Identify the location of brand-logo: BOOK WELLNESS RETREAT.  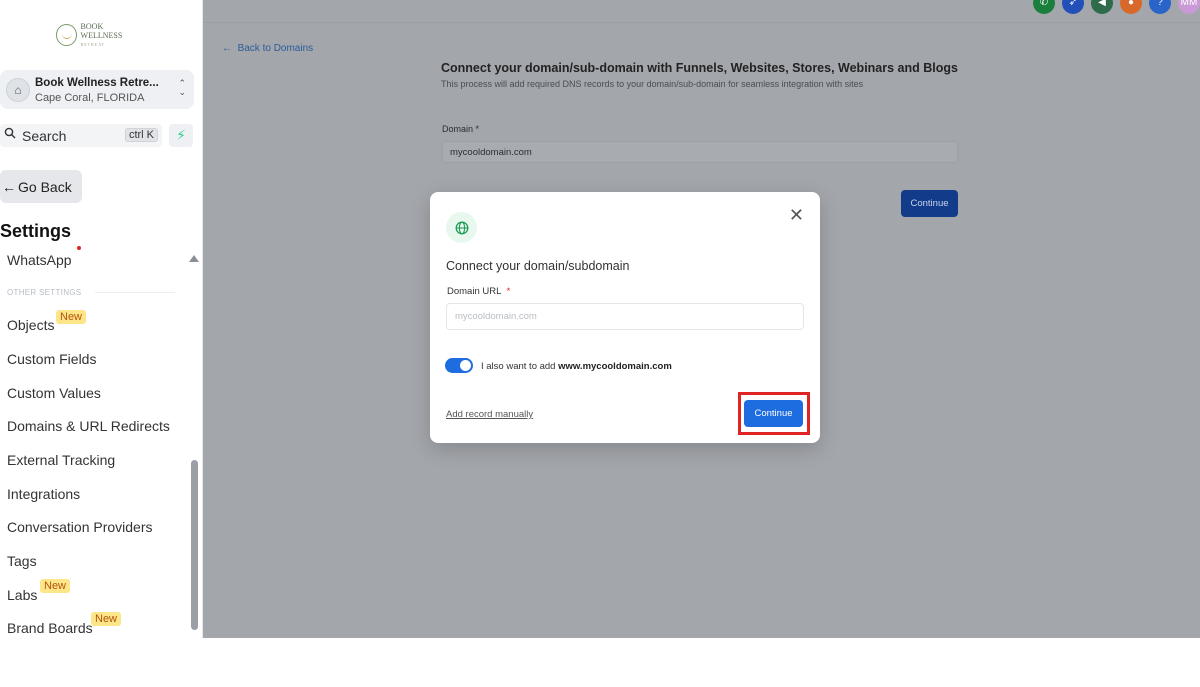
(99, 35).